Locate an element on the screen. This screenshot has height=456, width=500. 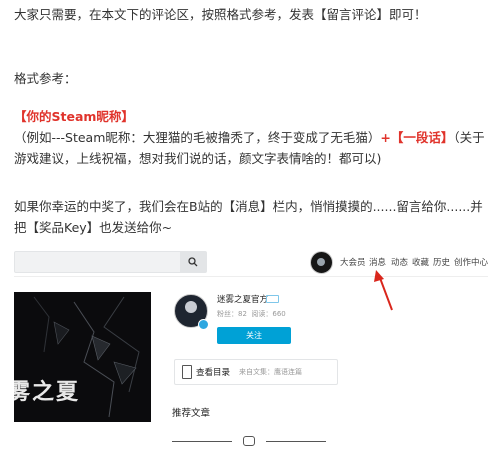
plus-sign: + is located at coordinates (385, 137).